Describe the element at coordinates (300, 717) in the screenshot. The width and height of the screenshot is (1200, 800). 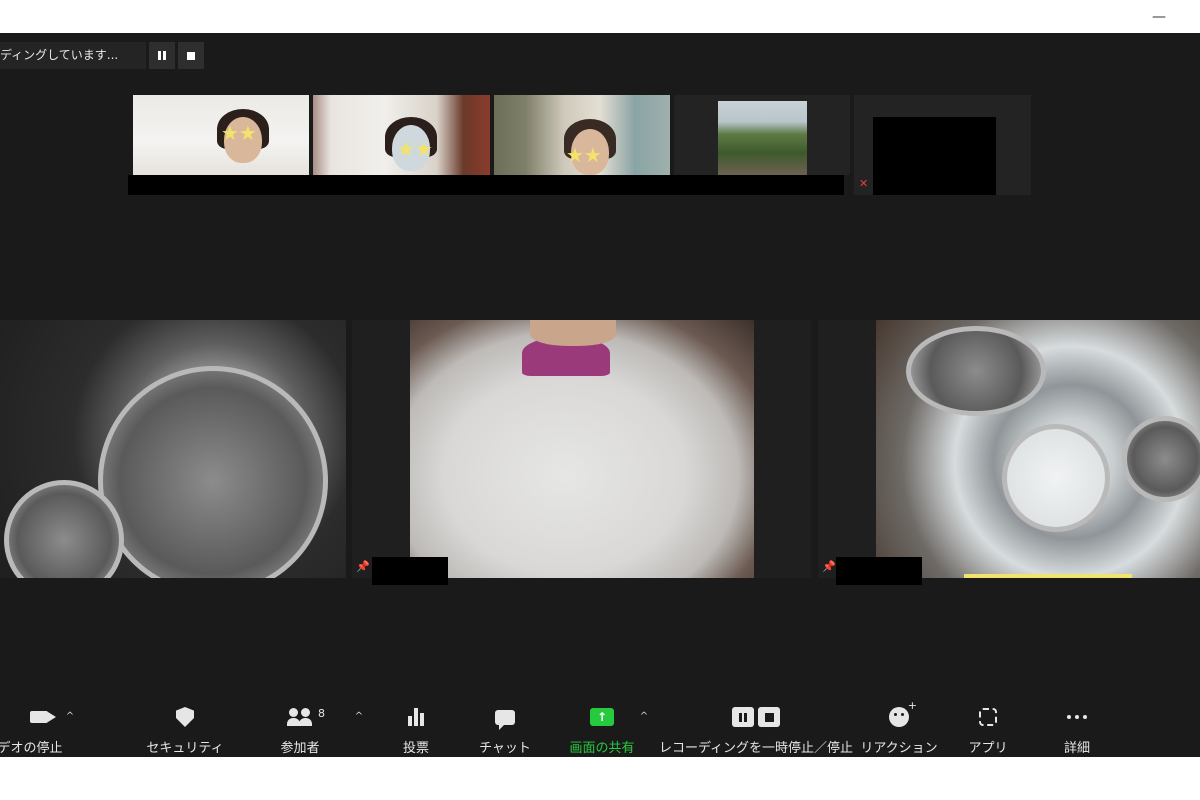
I see `participants-icon` at that location.